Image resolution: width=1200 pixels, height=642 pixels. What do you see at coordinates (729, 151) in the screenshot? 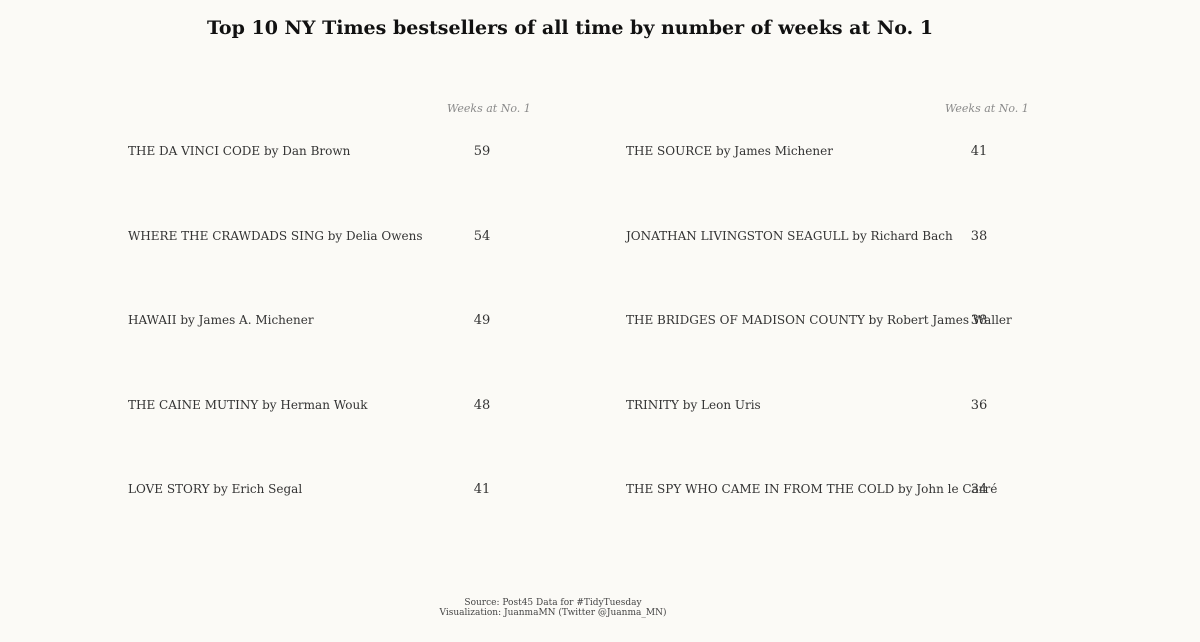
I see `book-title-label: THE SOURCE by James Michener` at bounding box center [729, 151].